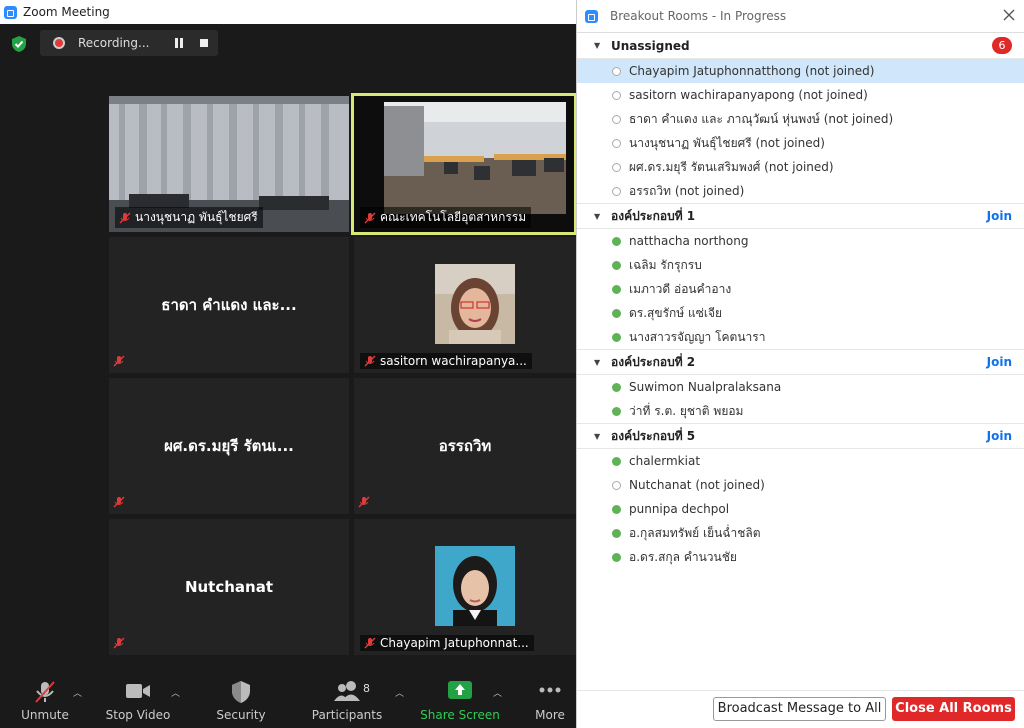  What do you see at coordinates (10, 12) in the screenshot?
I see `zoom-logo-icon` at bounding box center [10, 12].